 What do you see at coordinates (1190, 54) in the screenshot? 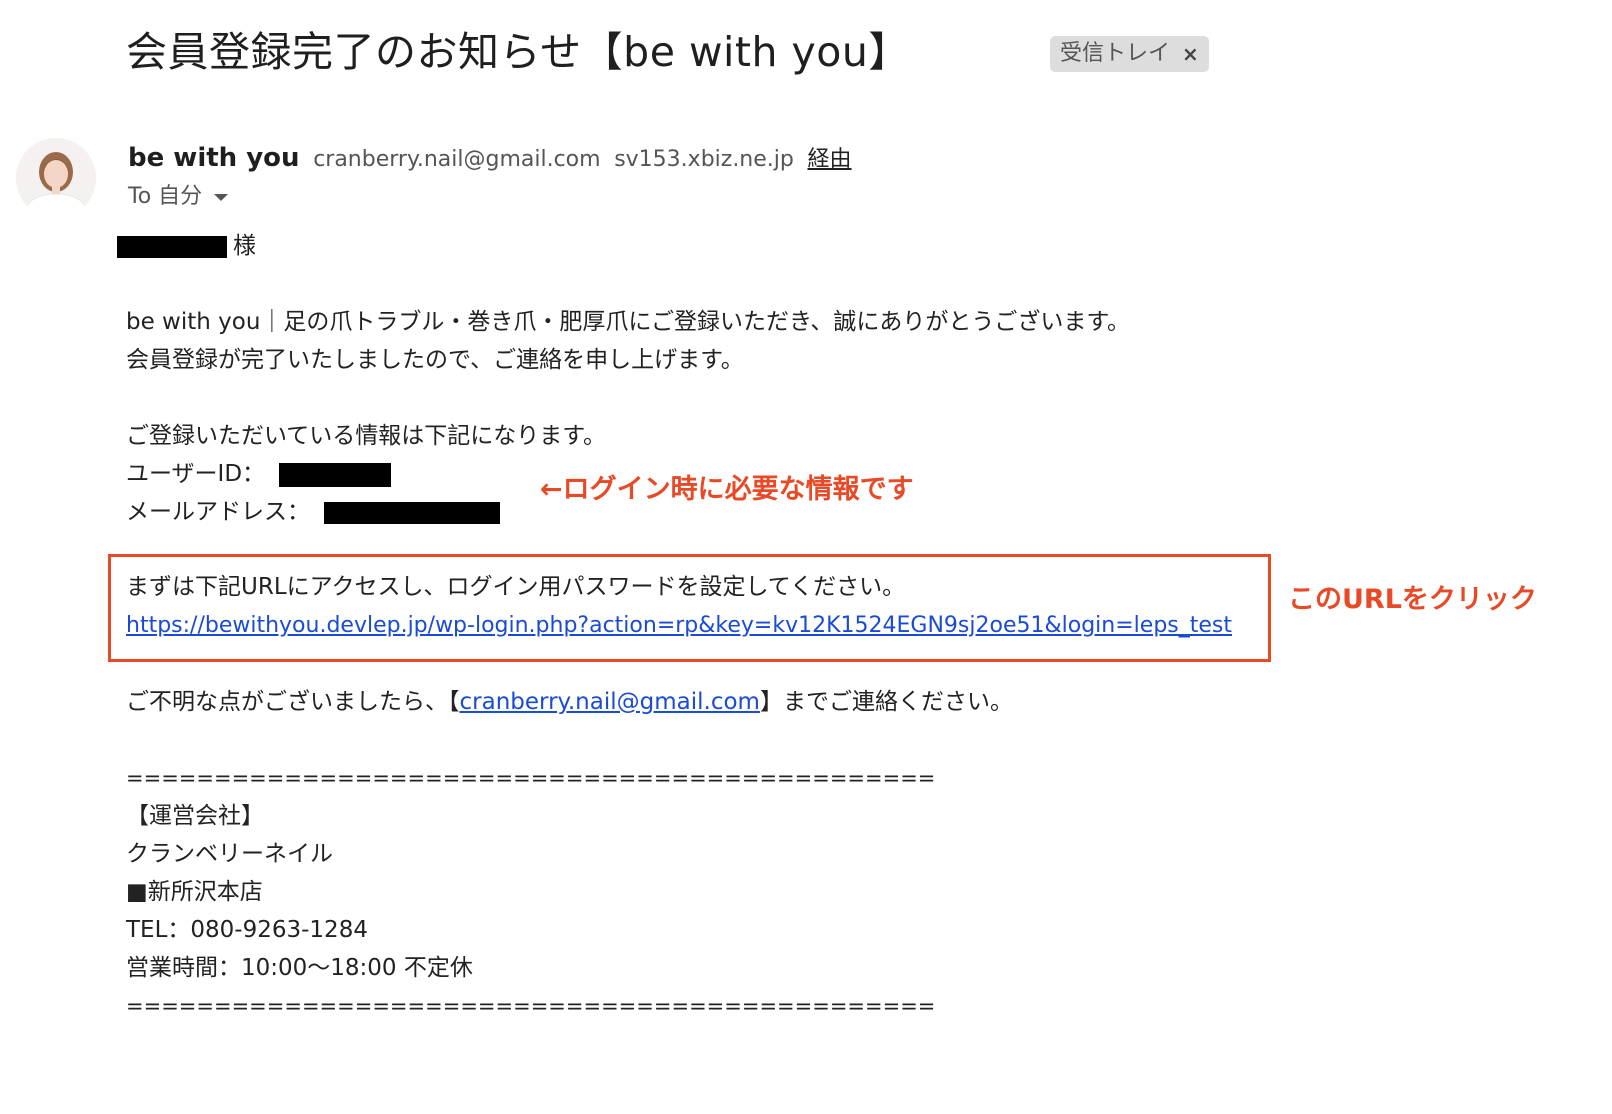
I see `close-icon: ×` at bounding box center [1190, 54].